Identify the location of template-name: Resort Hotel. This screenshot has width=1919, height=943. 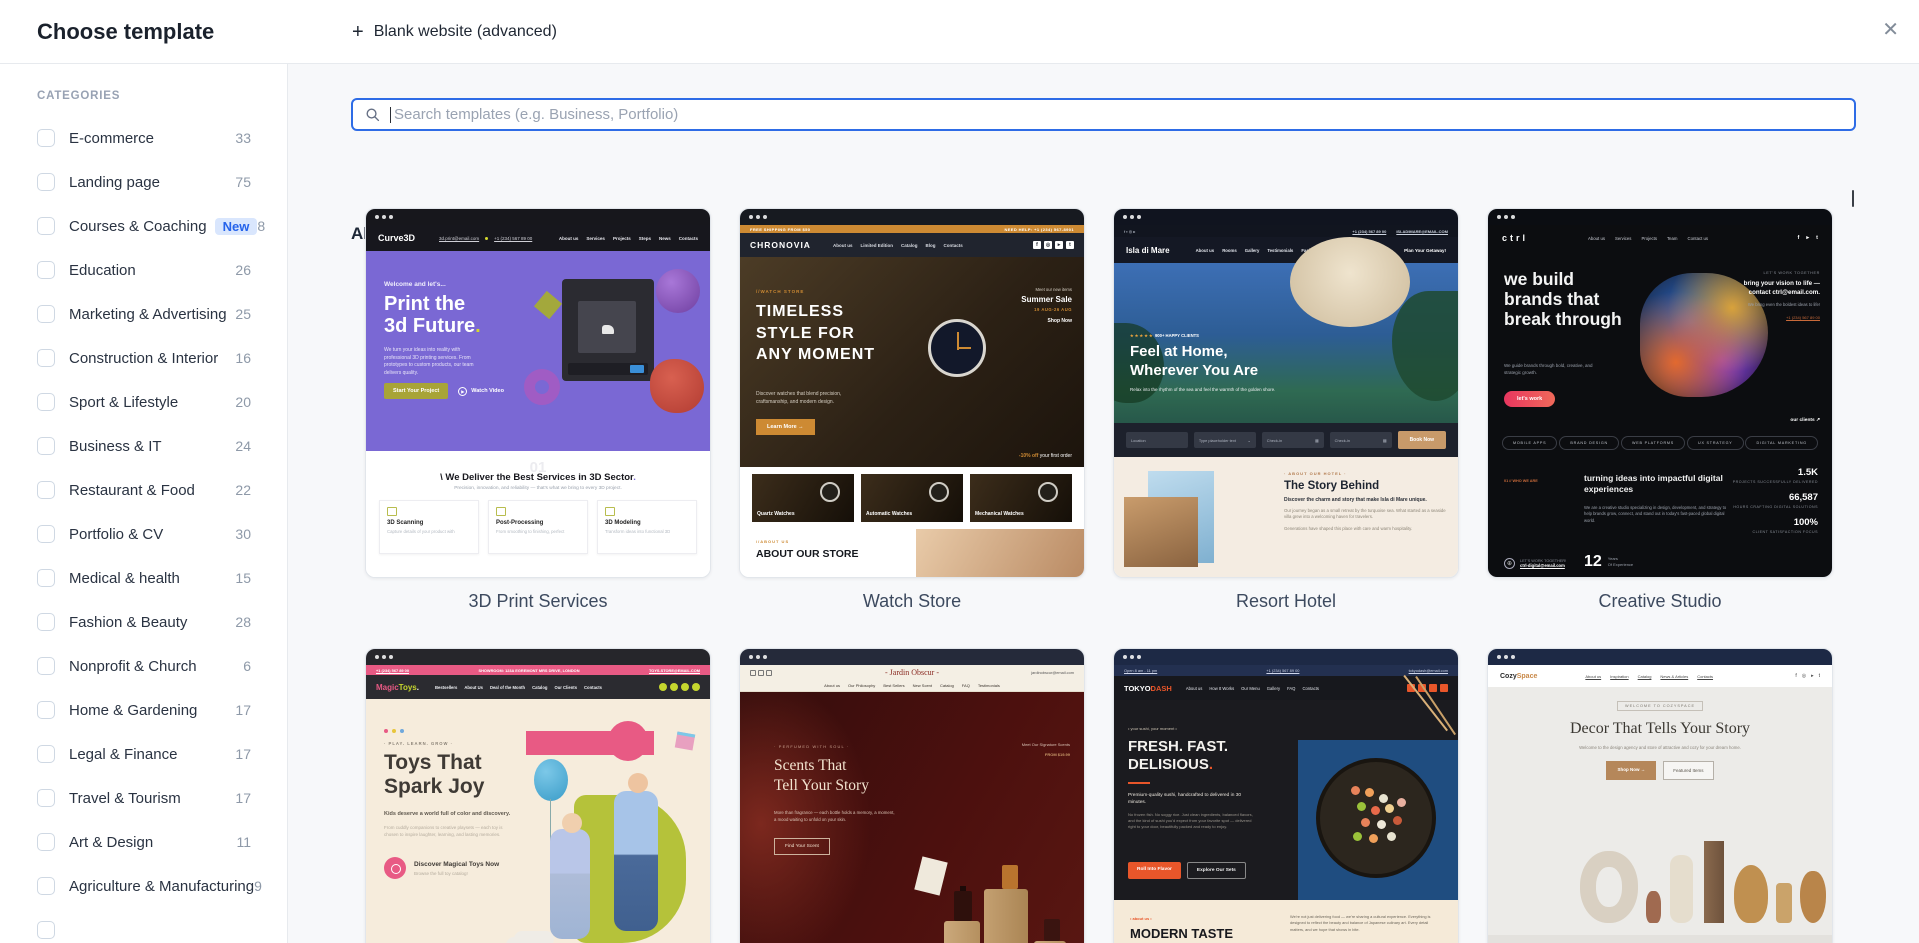
(1286, 601).